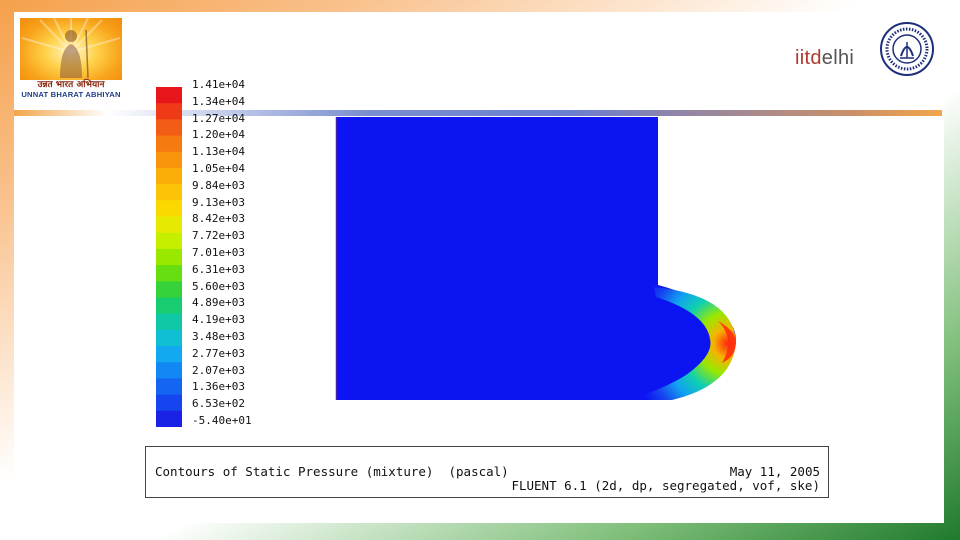 Image resolution: width=960 pixels, height=540 pixels. Describe the element at coordinates (218, 219) in the screenshot. I see `colorbar-tick-label: 8.42e+03` at that location.